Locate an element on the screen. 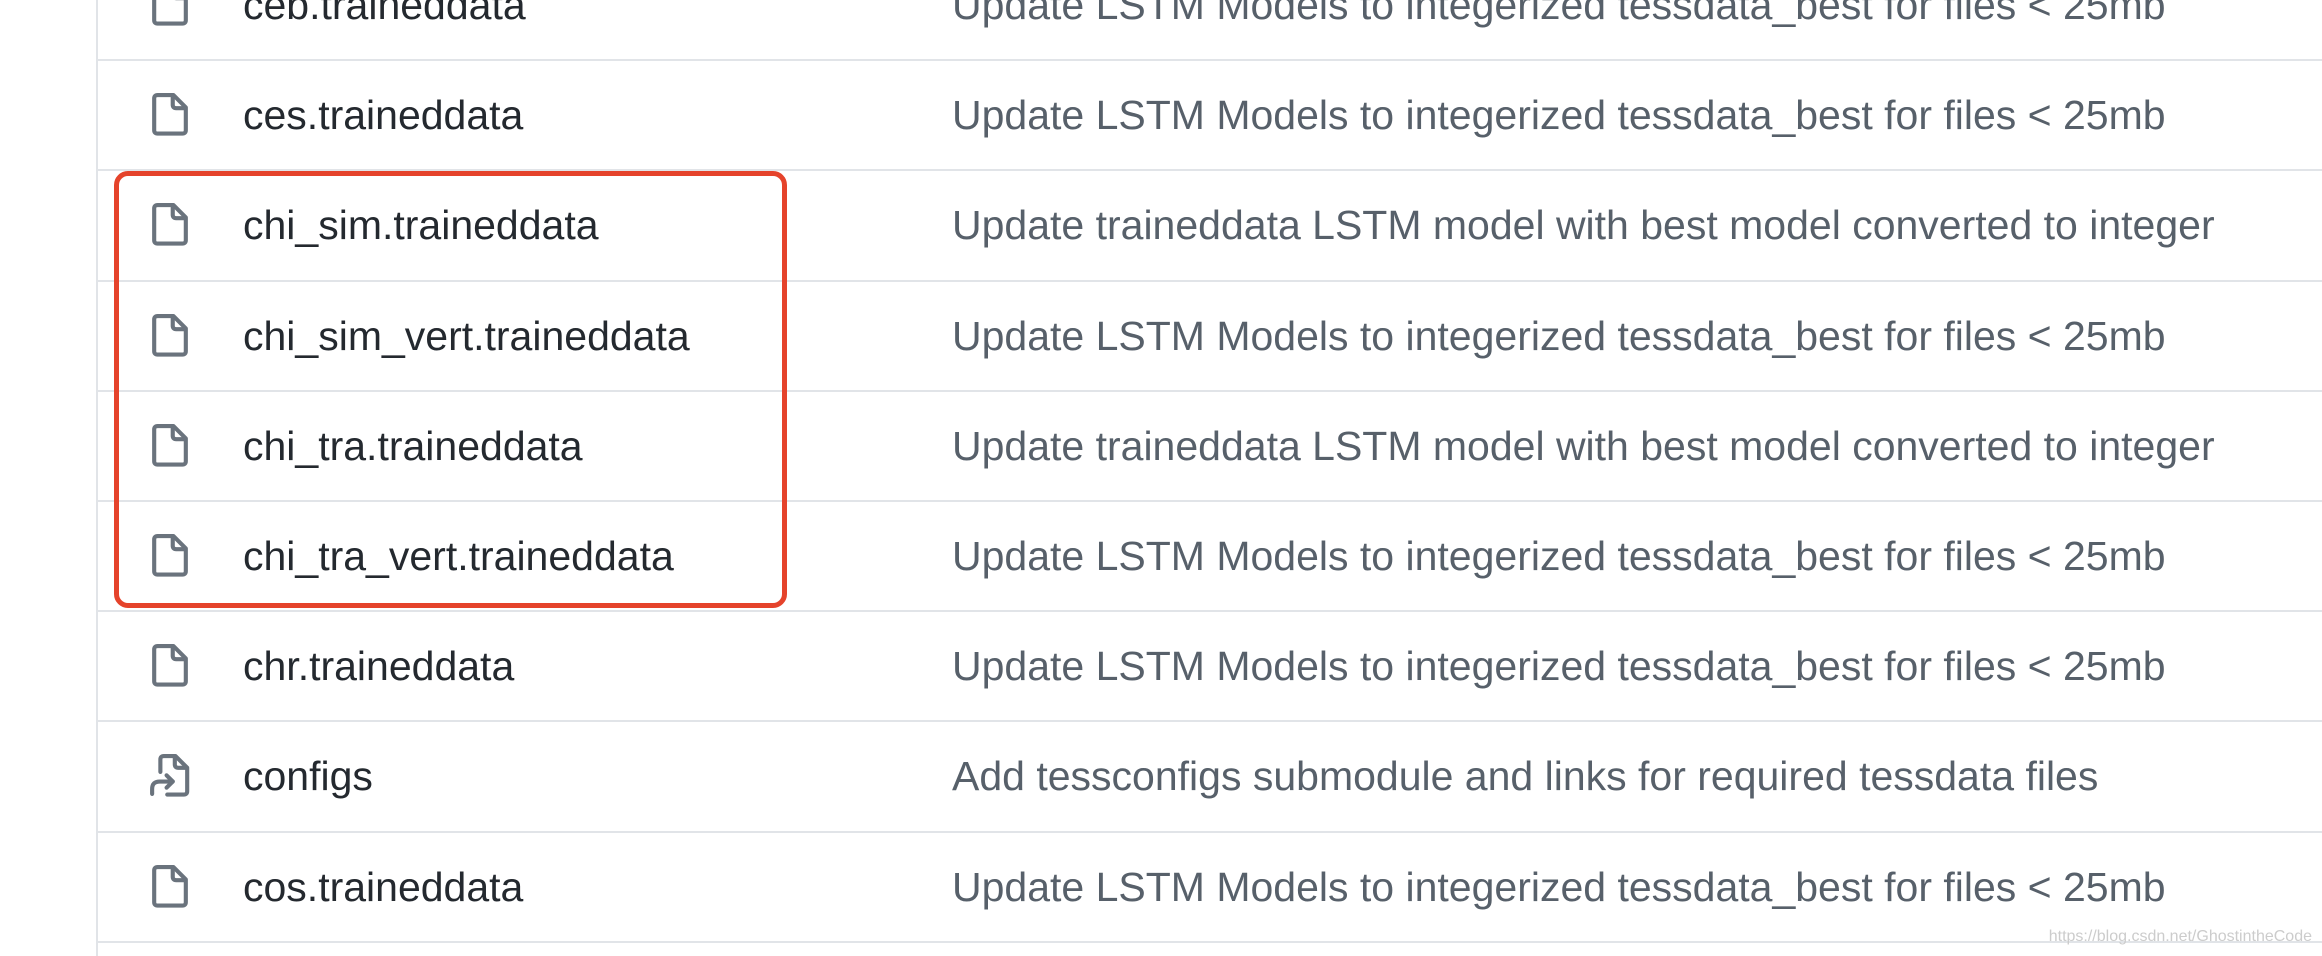  file-name-link: chi_tra_vert.traineddata is located at coordinates (458, 556).